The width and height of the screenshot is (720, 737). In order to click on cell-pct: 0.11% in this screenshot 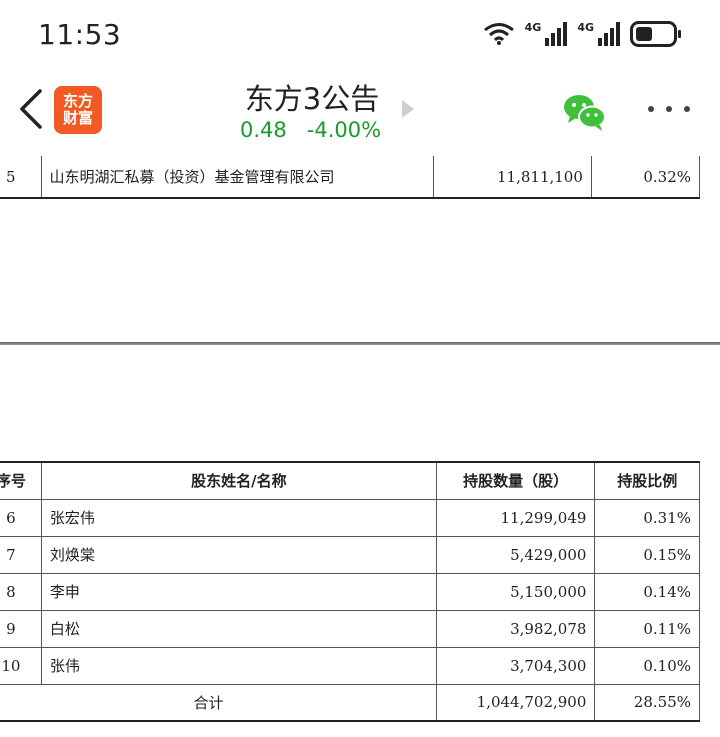, I will do `click(647, 628)`.